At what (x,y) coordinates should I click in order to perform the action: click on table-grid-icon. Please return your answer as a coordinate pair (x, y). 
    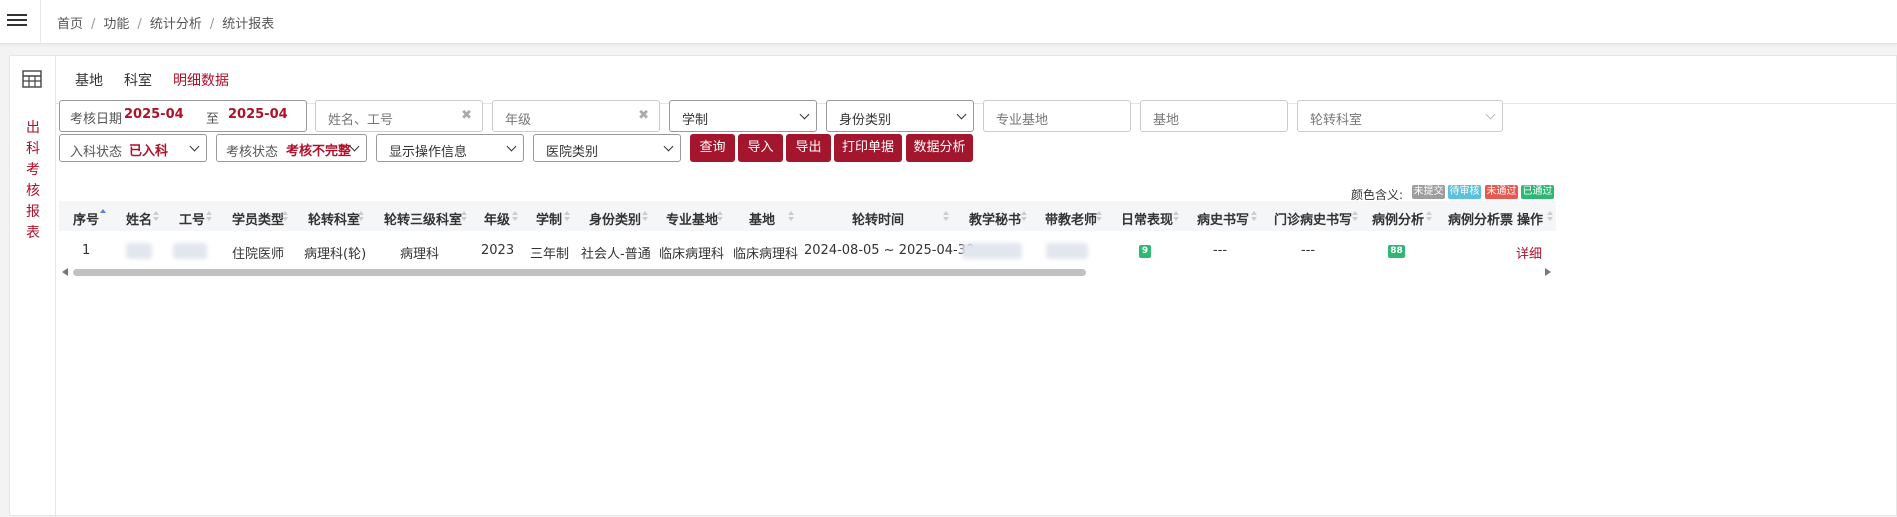
    Looking at the image, I should click on (32, 79).